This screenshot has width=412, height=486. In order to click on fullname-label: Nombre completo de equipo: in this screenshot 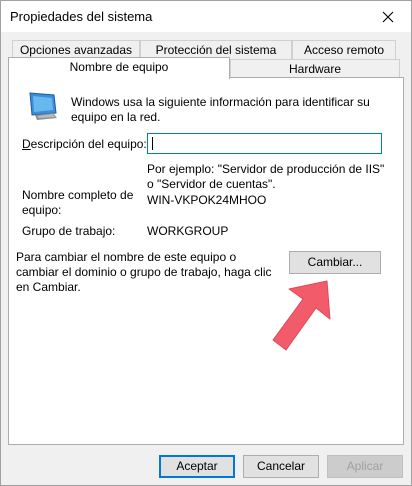, I will do `click(78, 202)`.